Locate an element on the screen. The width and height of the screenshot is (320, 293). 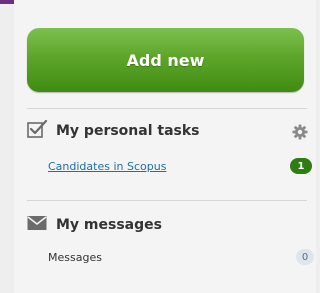
messages-section-title: My messages is located at coordinates (109, 225).